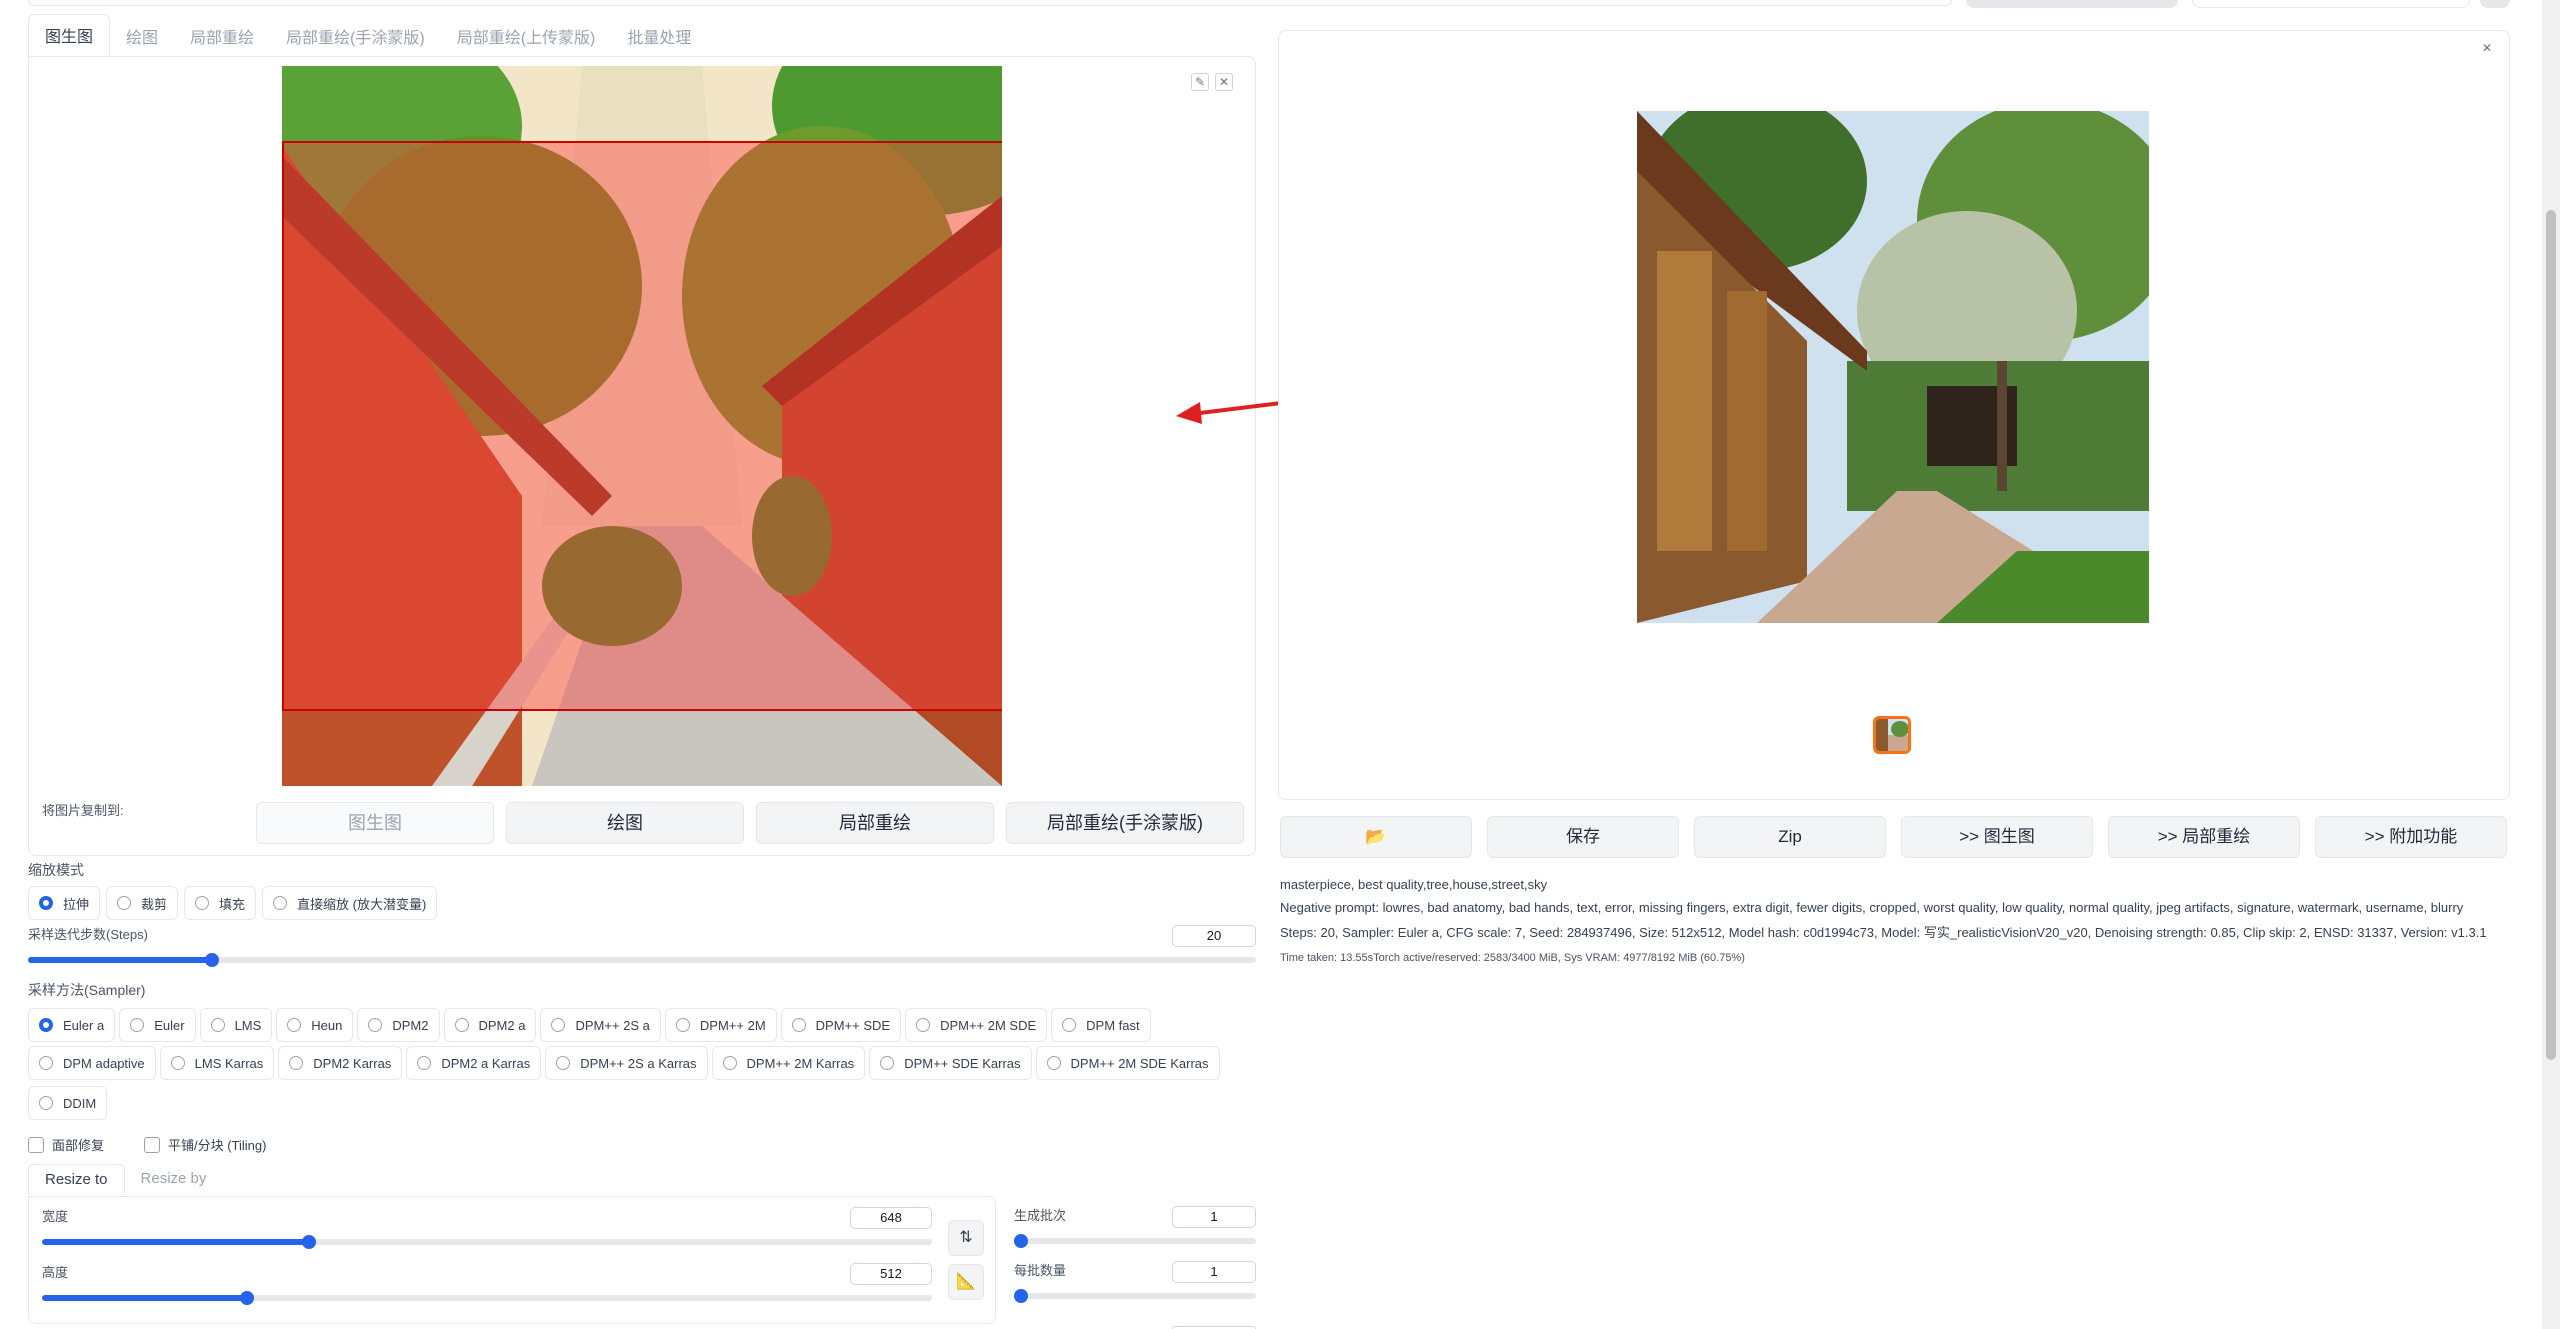 The image size is (2560, 1329). I want to click on sampler-option: DPM++ SDE Karras, so click(950, 1063).